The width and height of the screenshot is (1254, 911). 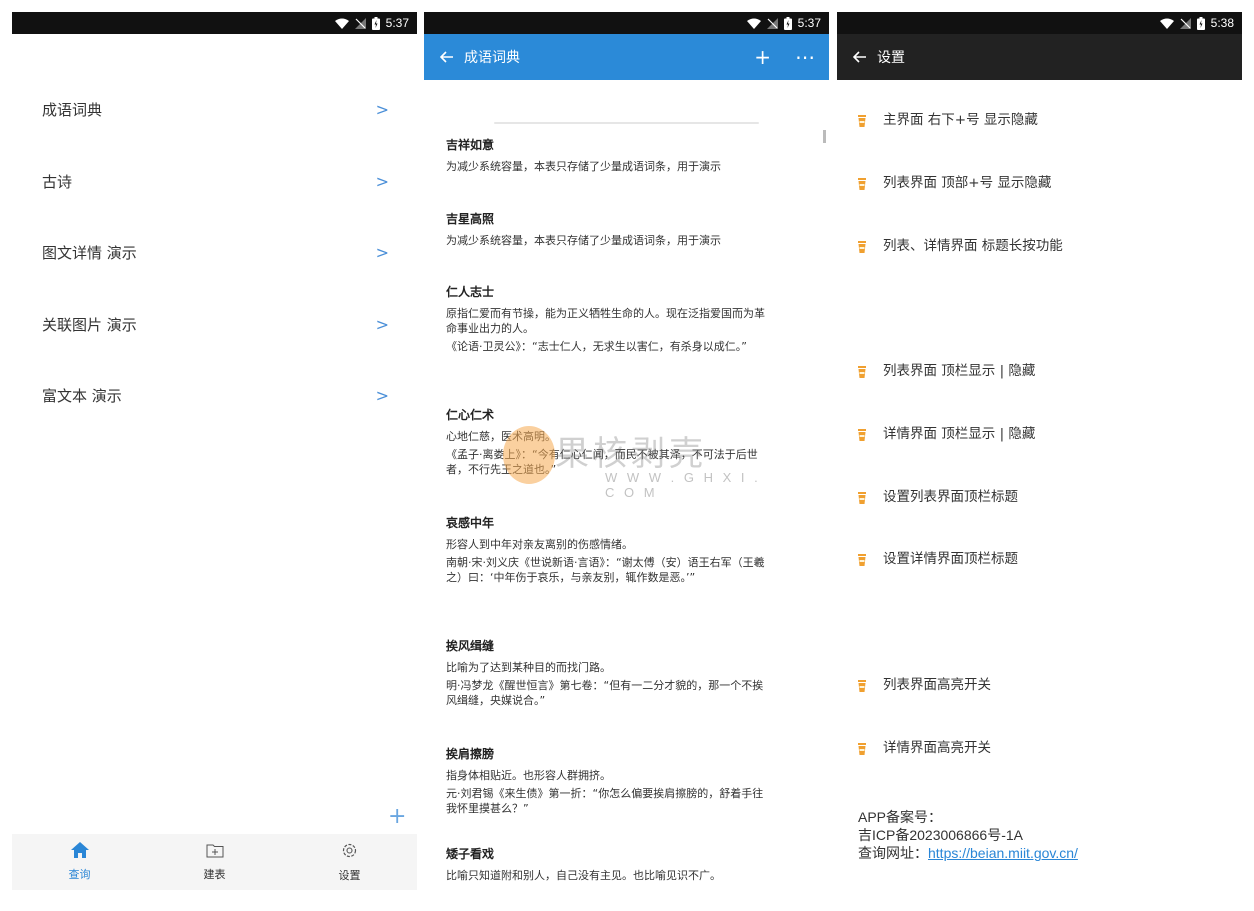 What do you see at coordinates (937, 495) in the screenshot?
I see `setting-item-list-title: 设置列表界面顶栏标题` at bounding box center [937, 495].